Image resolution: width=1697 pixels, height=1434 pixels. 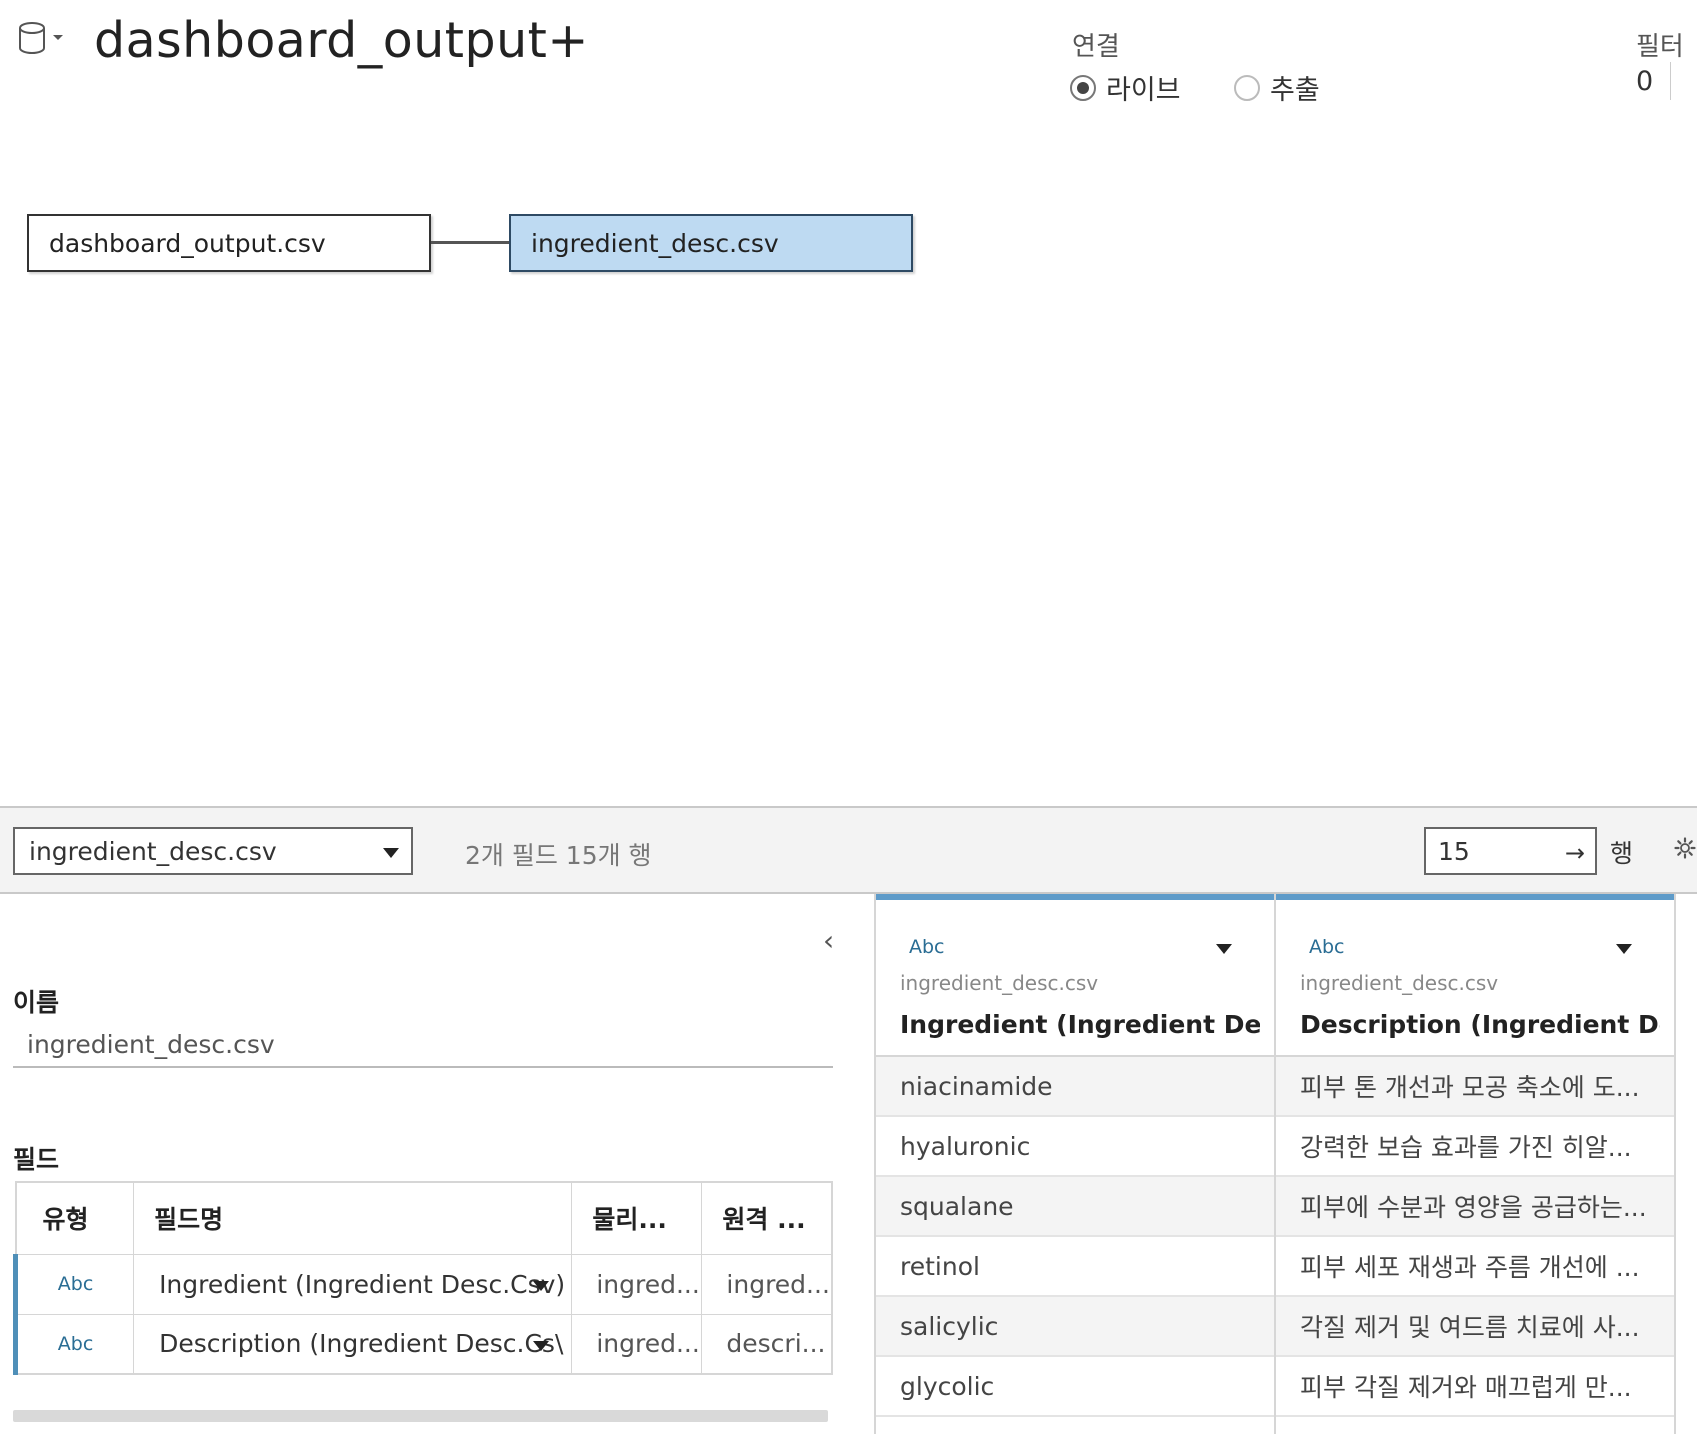 What do you see at coordinates (1143, 90) in the screenshot?
I see `connection-live-label: 라이브` at bounding box center [1143, 90].